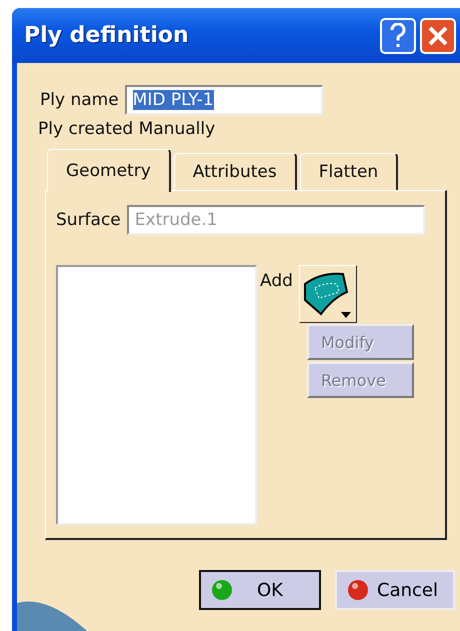  What do you see at coordinates (223, 100) in the screenshot?
I see `ply-name-field: MID PLY-1` at bounding box center [223, 100].